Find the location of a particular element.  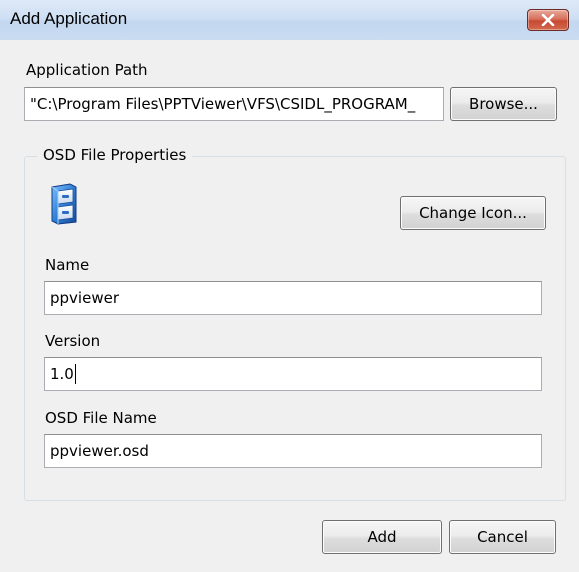

version-input: 1.0 is located at coordinates (293, 374).